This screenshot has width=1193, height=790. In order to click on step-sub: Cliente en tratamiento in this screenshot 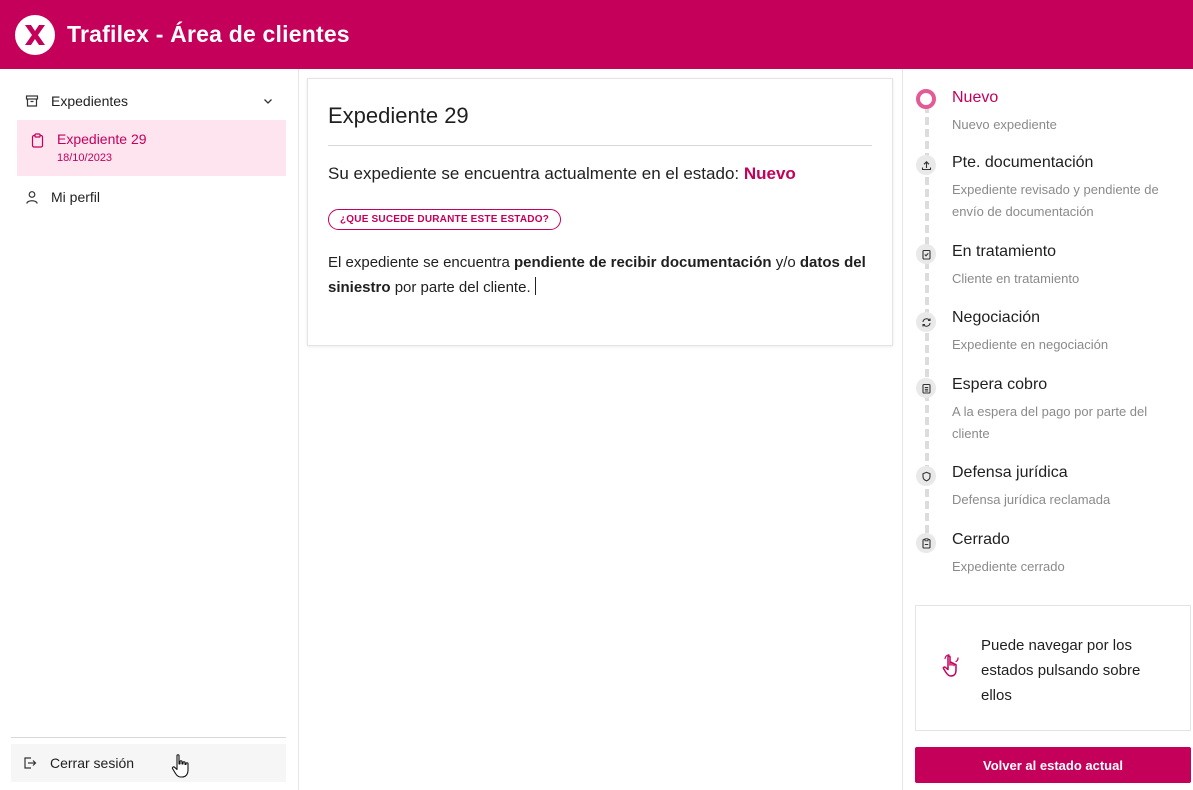, I will do `click(1016, 278)`.